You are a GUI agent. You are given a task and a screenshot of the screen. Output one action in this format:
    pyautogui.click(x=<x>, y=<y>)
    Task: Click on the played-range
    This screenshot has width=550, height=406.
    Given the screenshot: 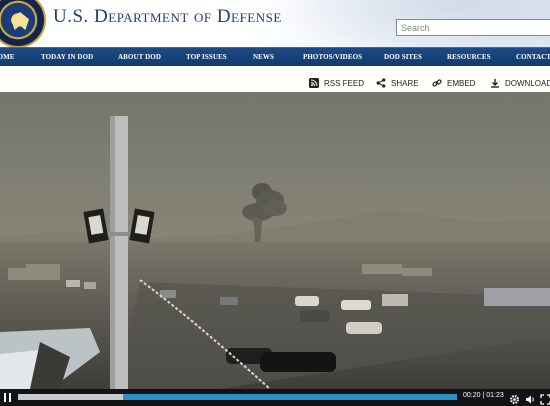 What is the action you would take?
    pyautogui.click(x=71, y=397)
    